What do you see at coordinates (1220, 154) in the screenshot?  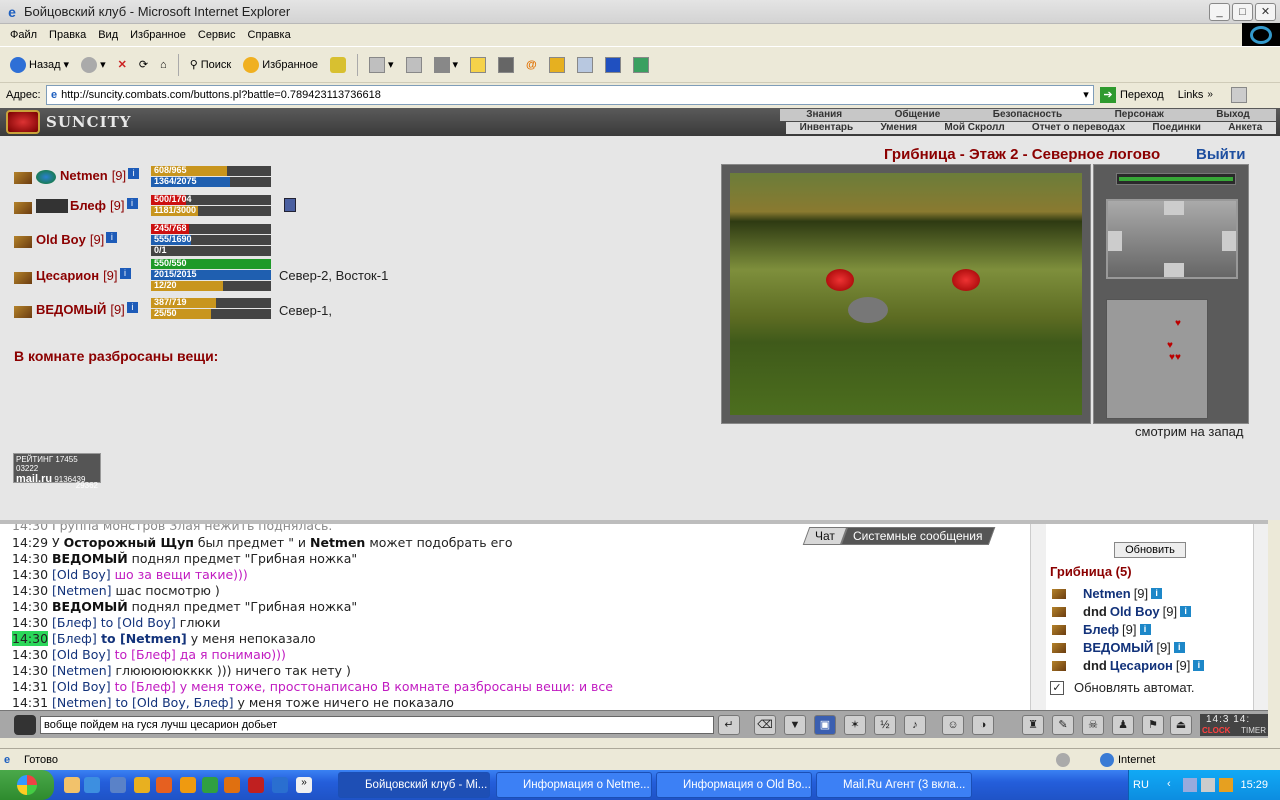 I see `exit-link: Выйти` at bounding box center [1220, 154].